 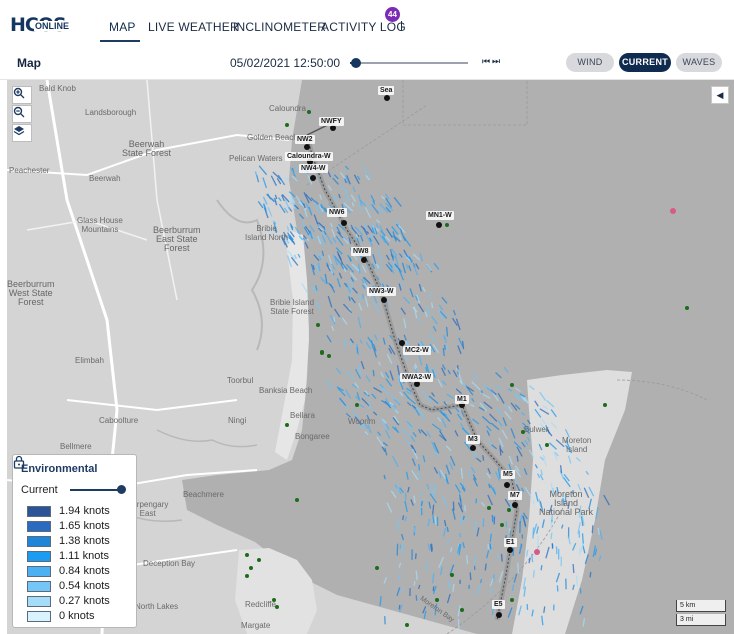 I want to click on scale-bar-mi: 3 mi, so click(x=701, y=620).